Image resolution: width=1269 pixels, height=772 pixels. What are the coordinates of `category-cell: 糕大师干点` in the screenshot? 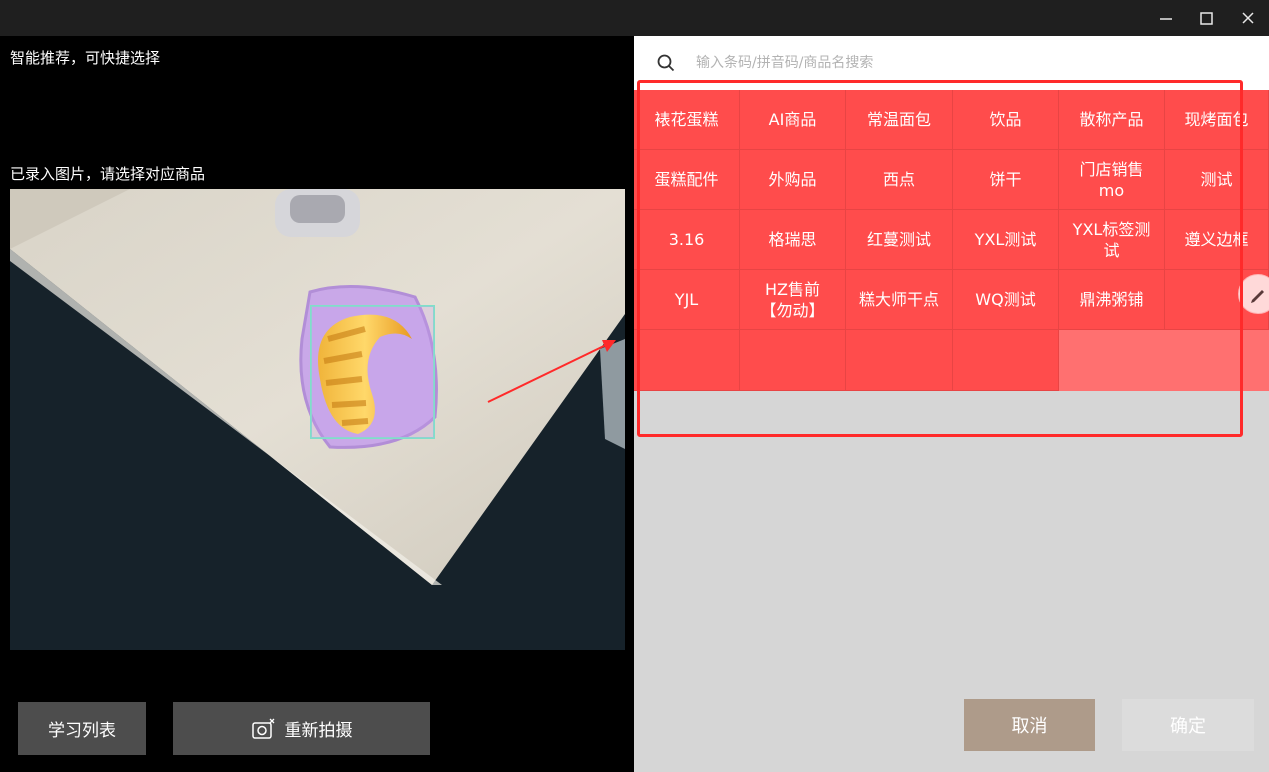 It's located at (899, 300).